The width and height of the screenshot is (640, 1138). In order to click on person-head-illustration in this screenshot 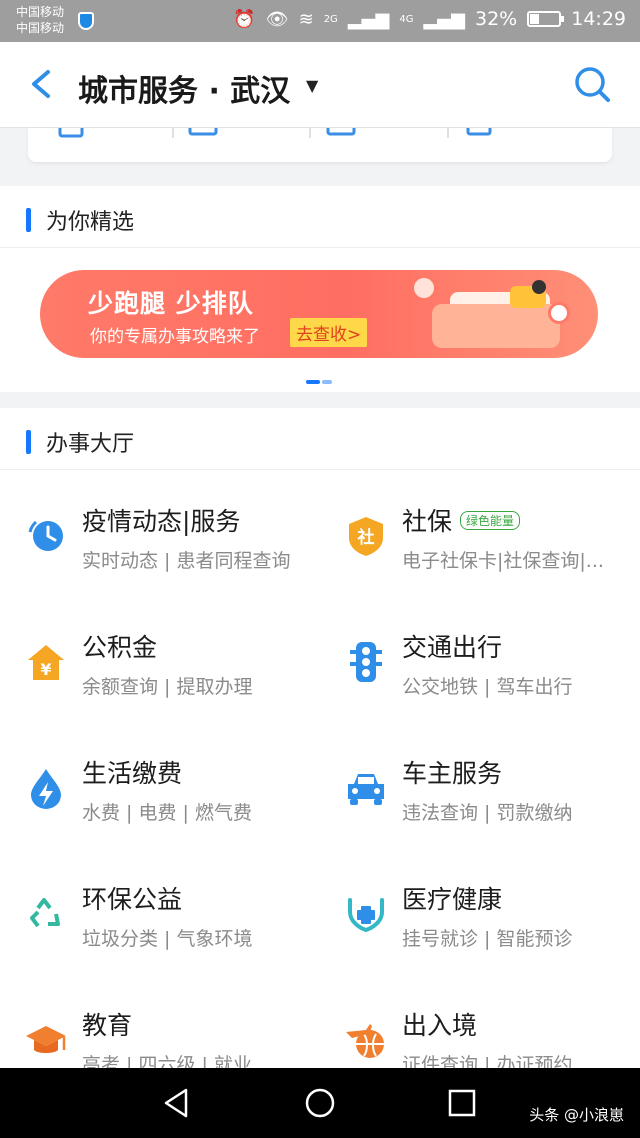, I will do `click(539, 287)`.